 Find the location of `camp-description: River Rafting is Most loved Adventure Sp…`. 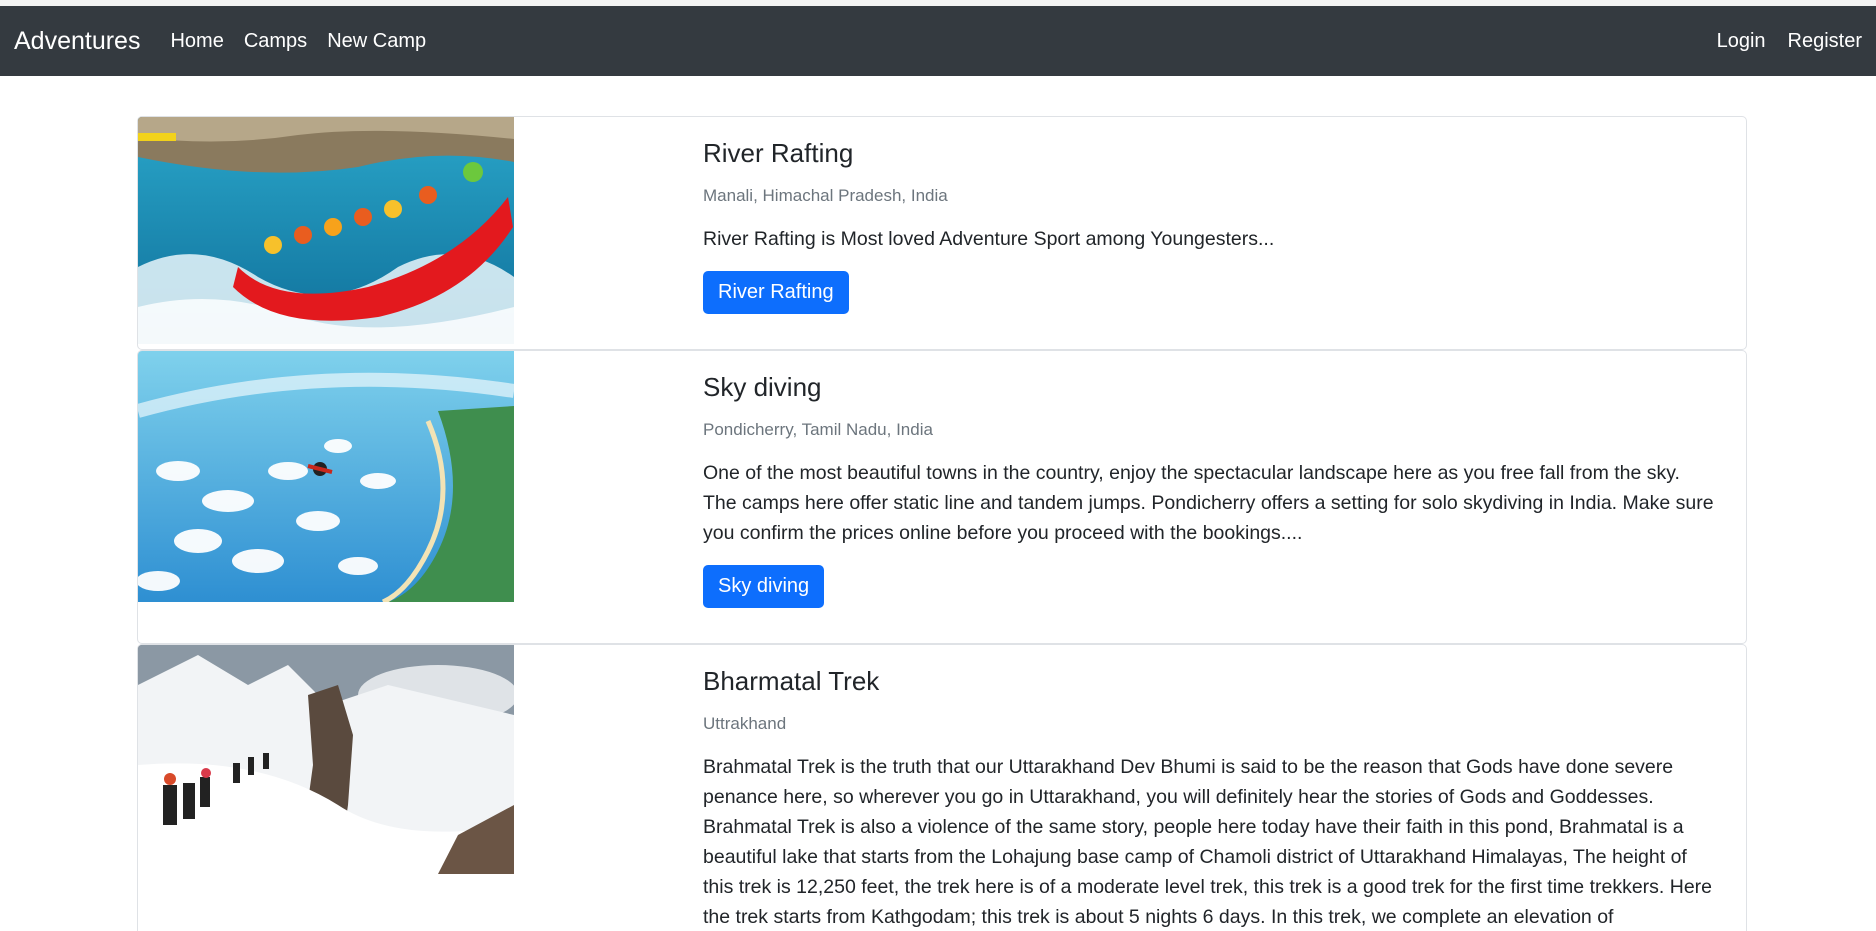

camp-description: River Rafting is Most loved Adventure Sp… is located at coordinates (989, 239).